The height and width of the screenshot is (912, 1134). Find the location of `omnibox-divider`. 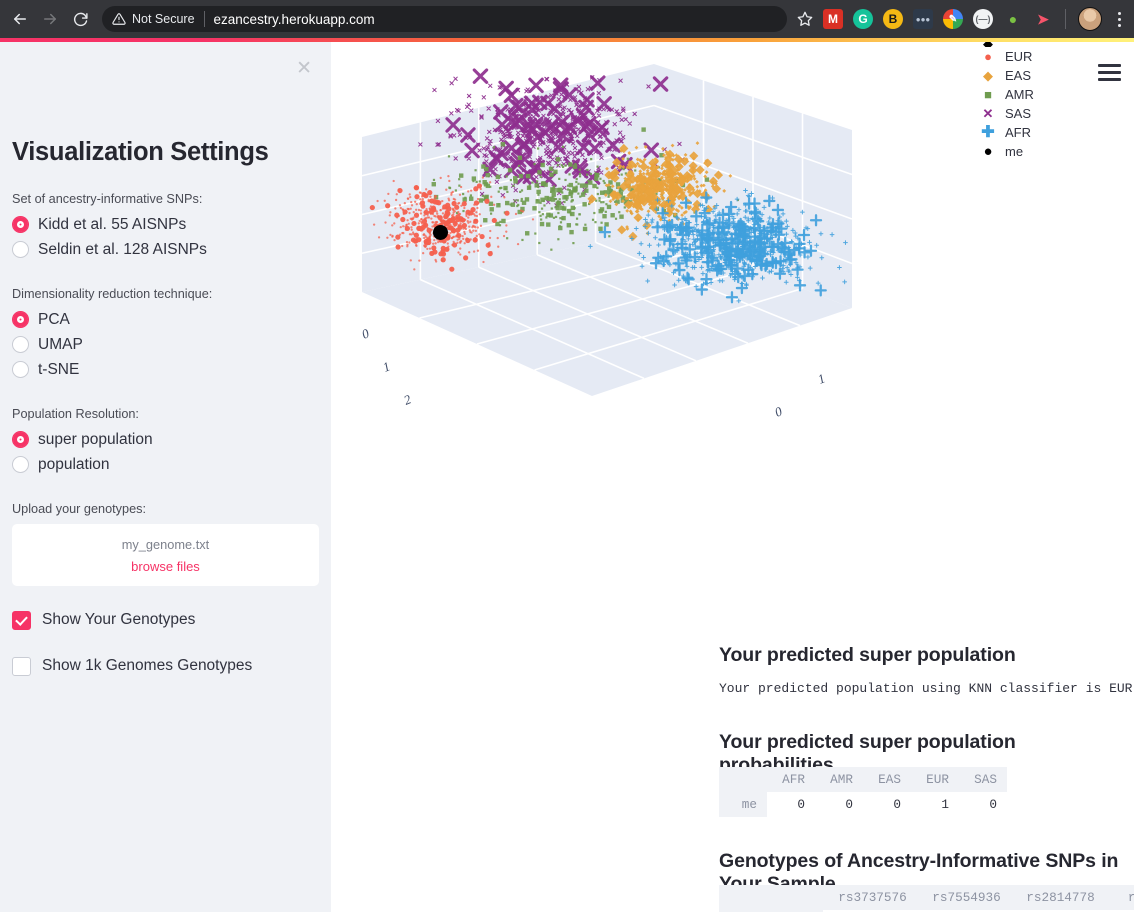

omnibox-divider is located at coordinates (204, 19).